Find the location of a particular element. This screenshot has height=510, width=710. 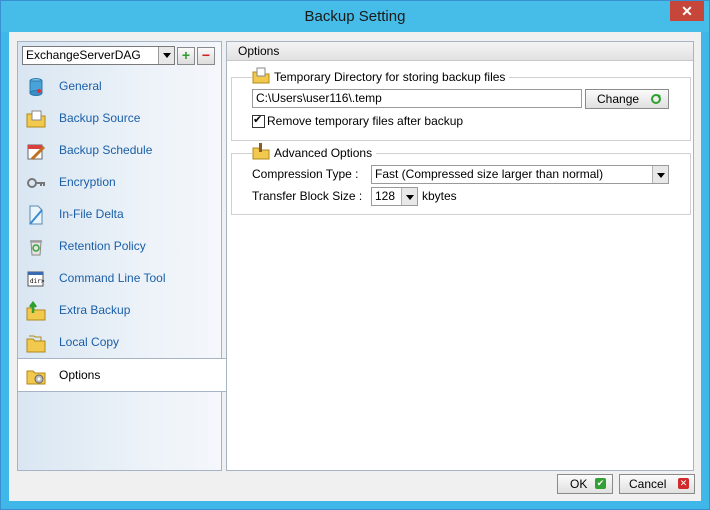

nav-item-command-line-tool: dir> Command Line Tool is located at coordinates (119, 278).